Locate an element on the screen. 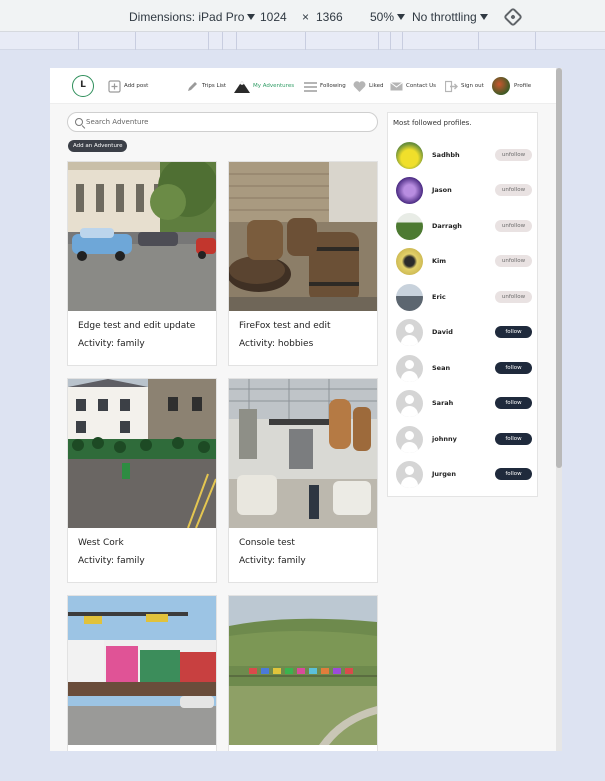  nav-my-adventures: My Adventures is located at coordinates (264, 86).